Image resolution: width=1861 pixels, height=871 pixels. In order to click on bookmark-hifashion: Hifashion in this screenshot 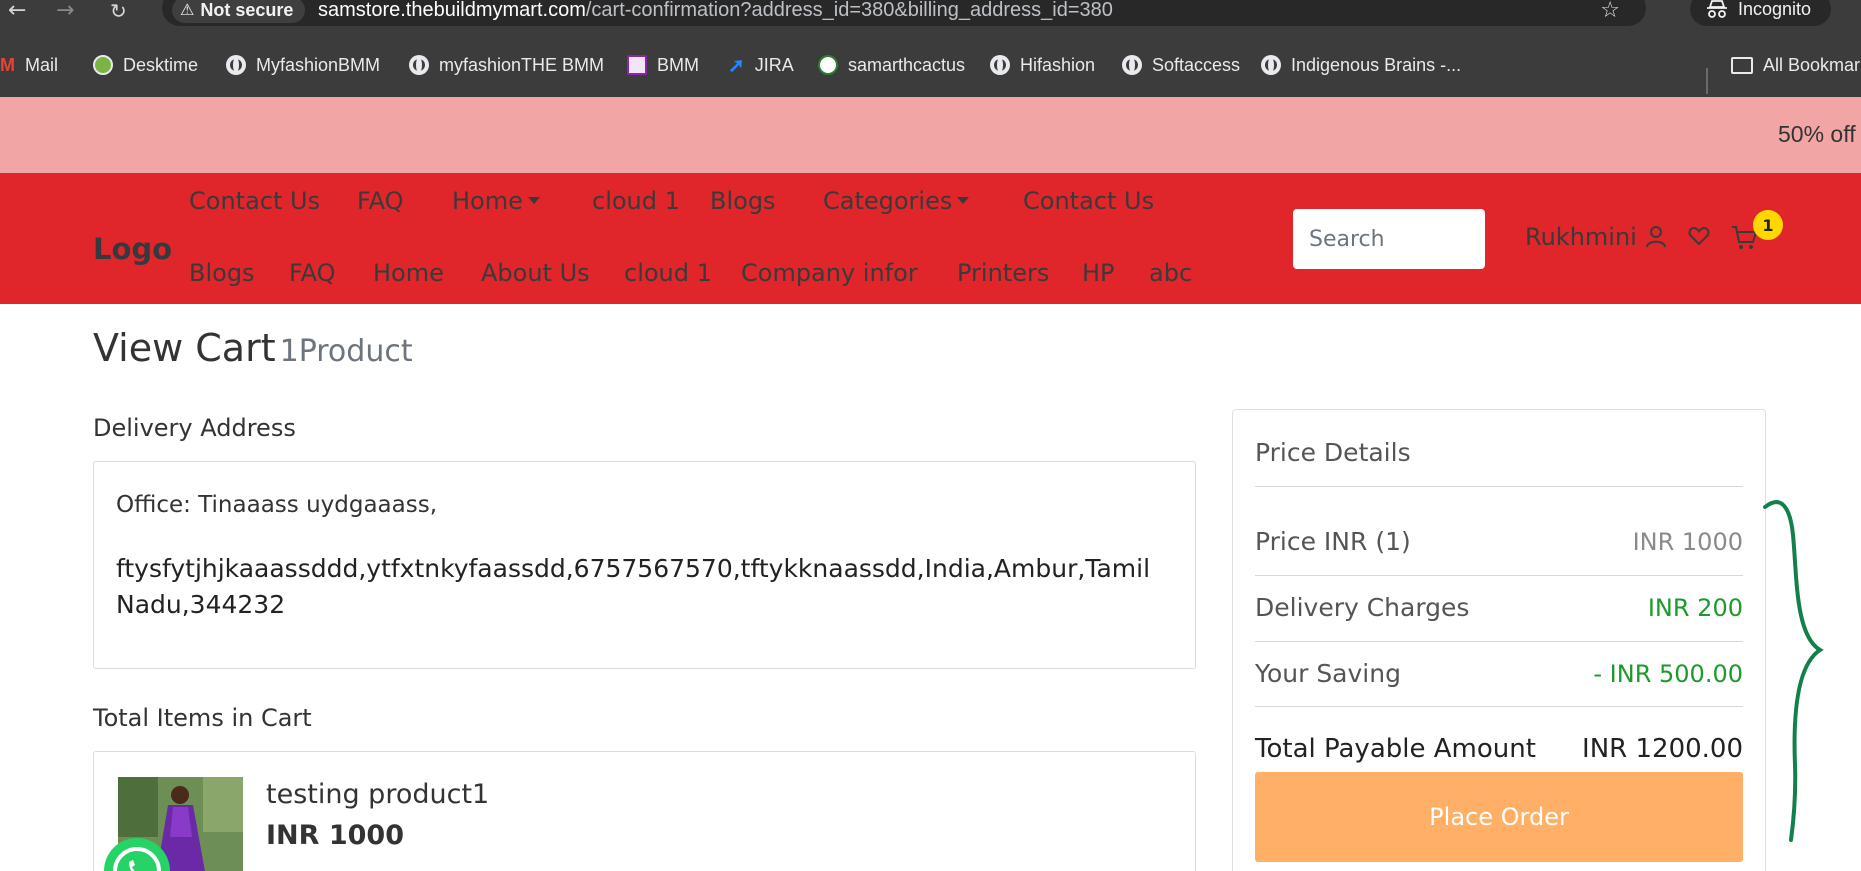, I will do `click(1042, 65)`.